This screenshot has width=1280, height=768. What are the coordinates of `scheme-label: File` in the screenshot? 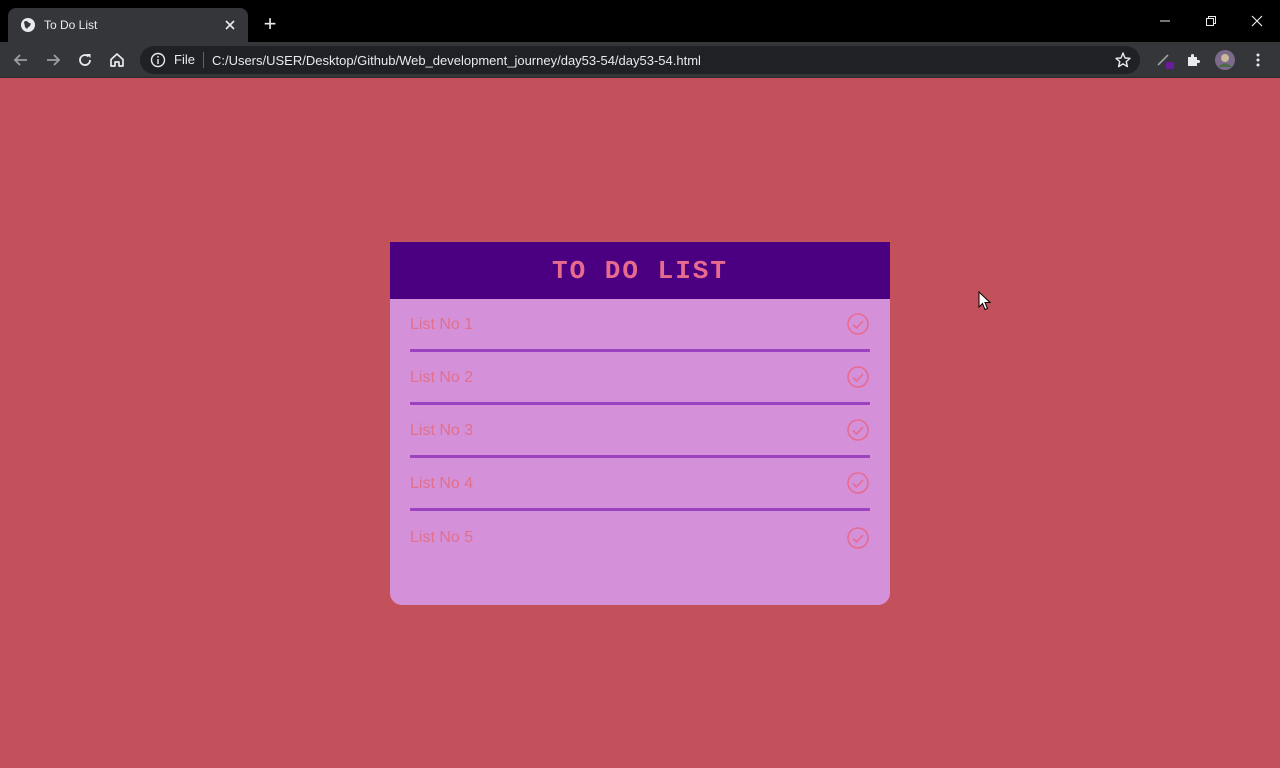 It's located at (189, 60).